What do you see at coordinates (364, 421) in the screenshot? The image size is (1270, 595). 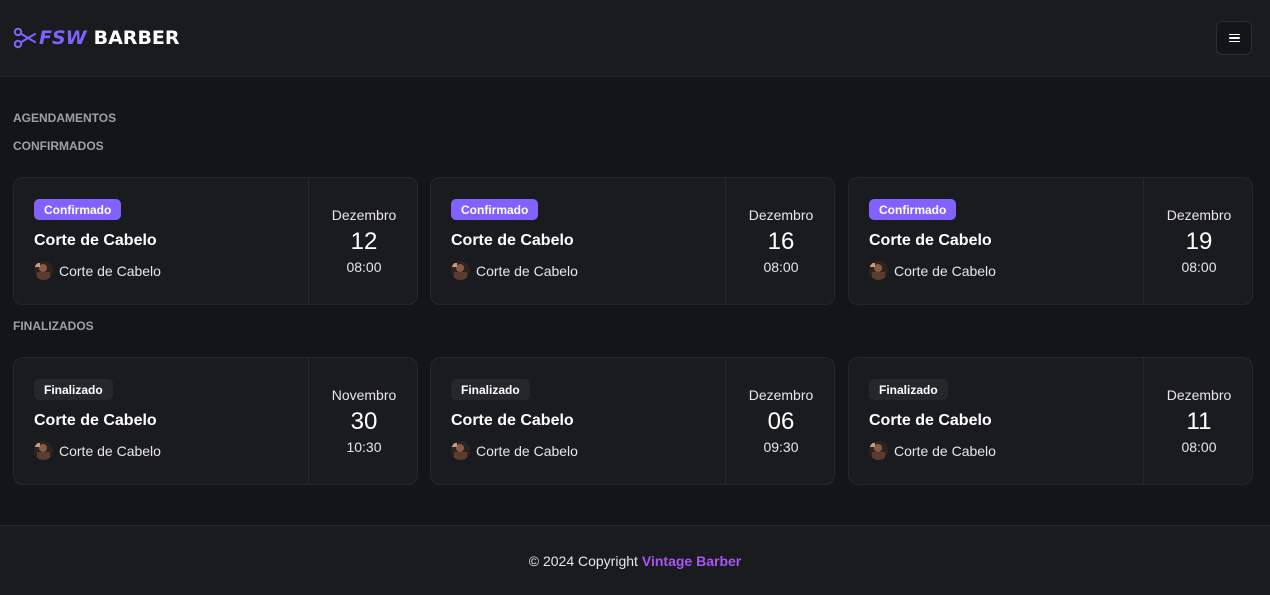 I see `booking-day: 30` at bounding box center [364, 421].